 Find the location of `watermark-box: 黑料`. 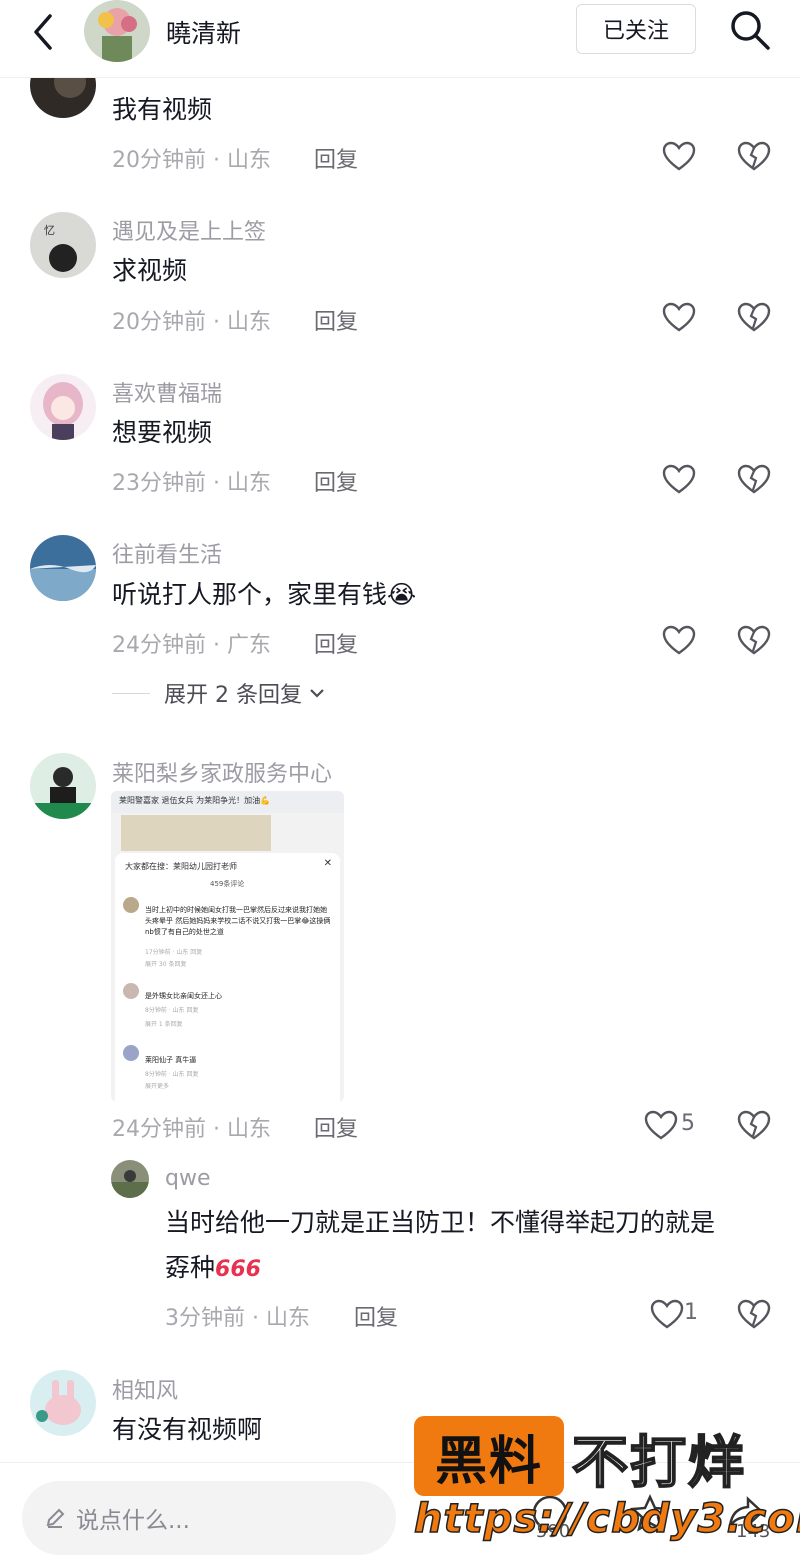

watermark-box: 黑料 is located at coordinates (489, 1456).